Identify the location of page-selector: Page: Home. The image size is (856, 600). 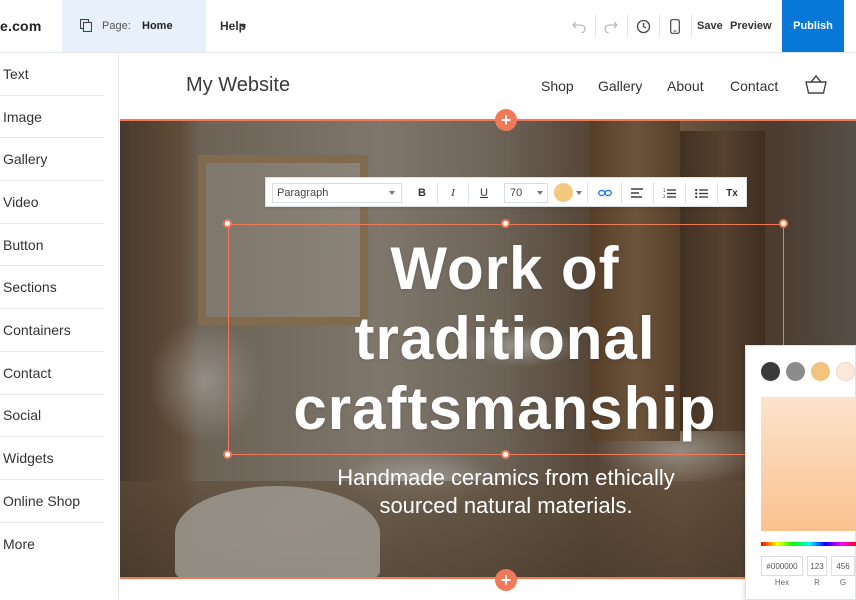
(154, 26).